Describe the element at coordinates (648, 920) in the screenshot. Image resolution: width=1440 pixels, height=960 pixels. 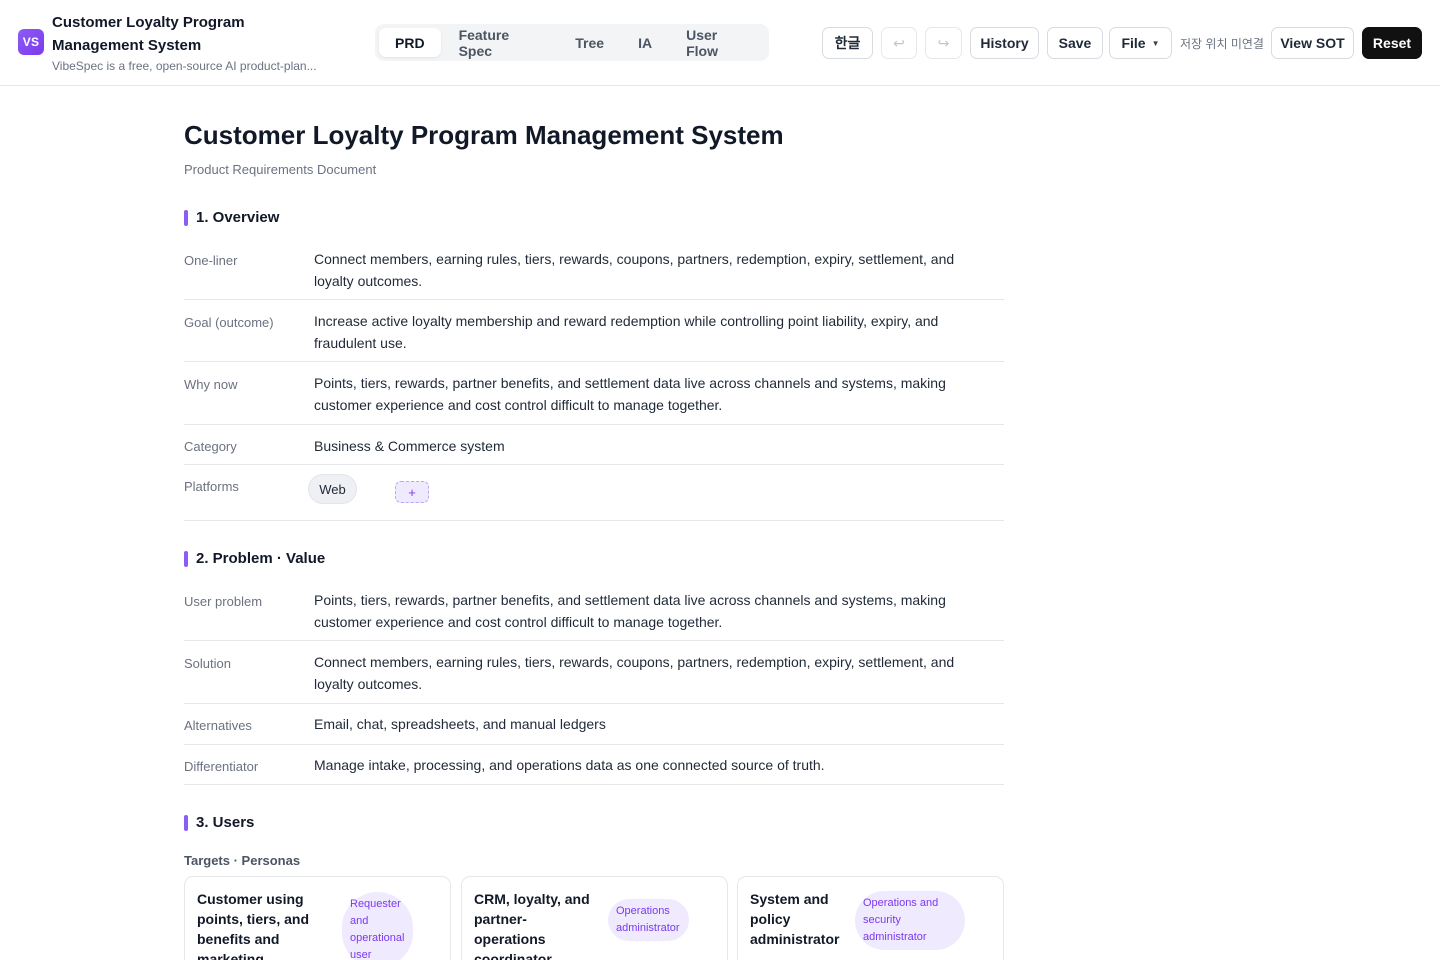
I see `persona-role-badge: Operations administrator` at that location.